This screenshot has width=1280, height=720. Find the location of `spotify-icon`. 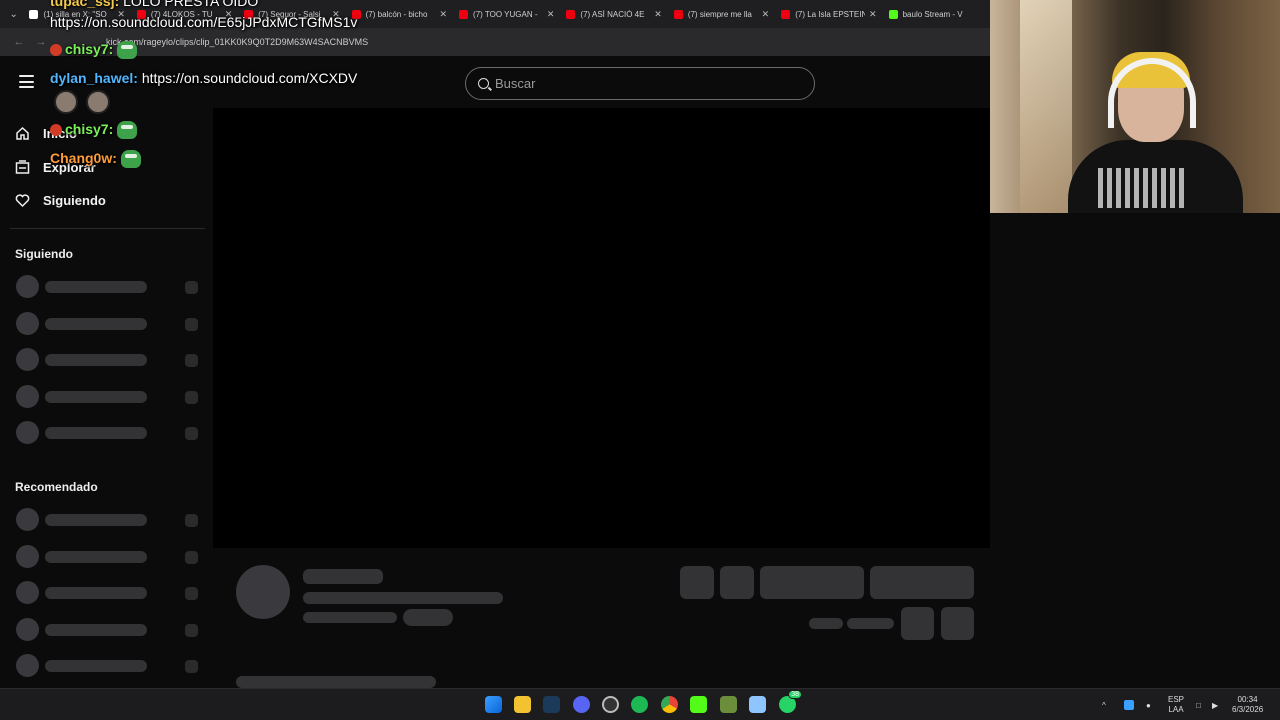

spotify-icon is located at coordinates (639, 704).